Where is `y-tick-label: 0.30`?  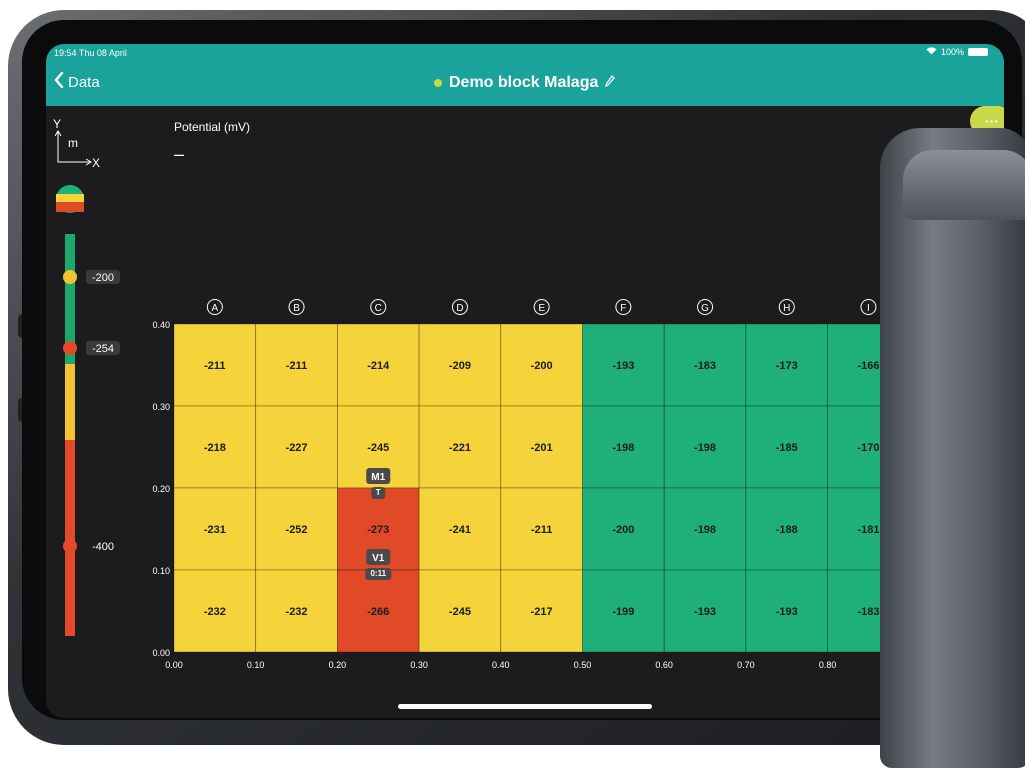
y-tick-label: 0.30 is located at coordinates (161, 407).